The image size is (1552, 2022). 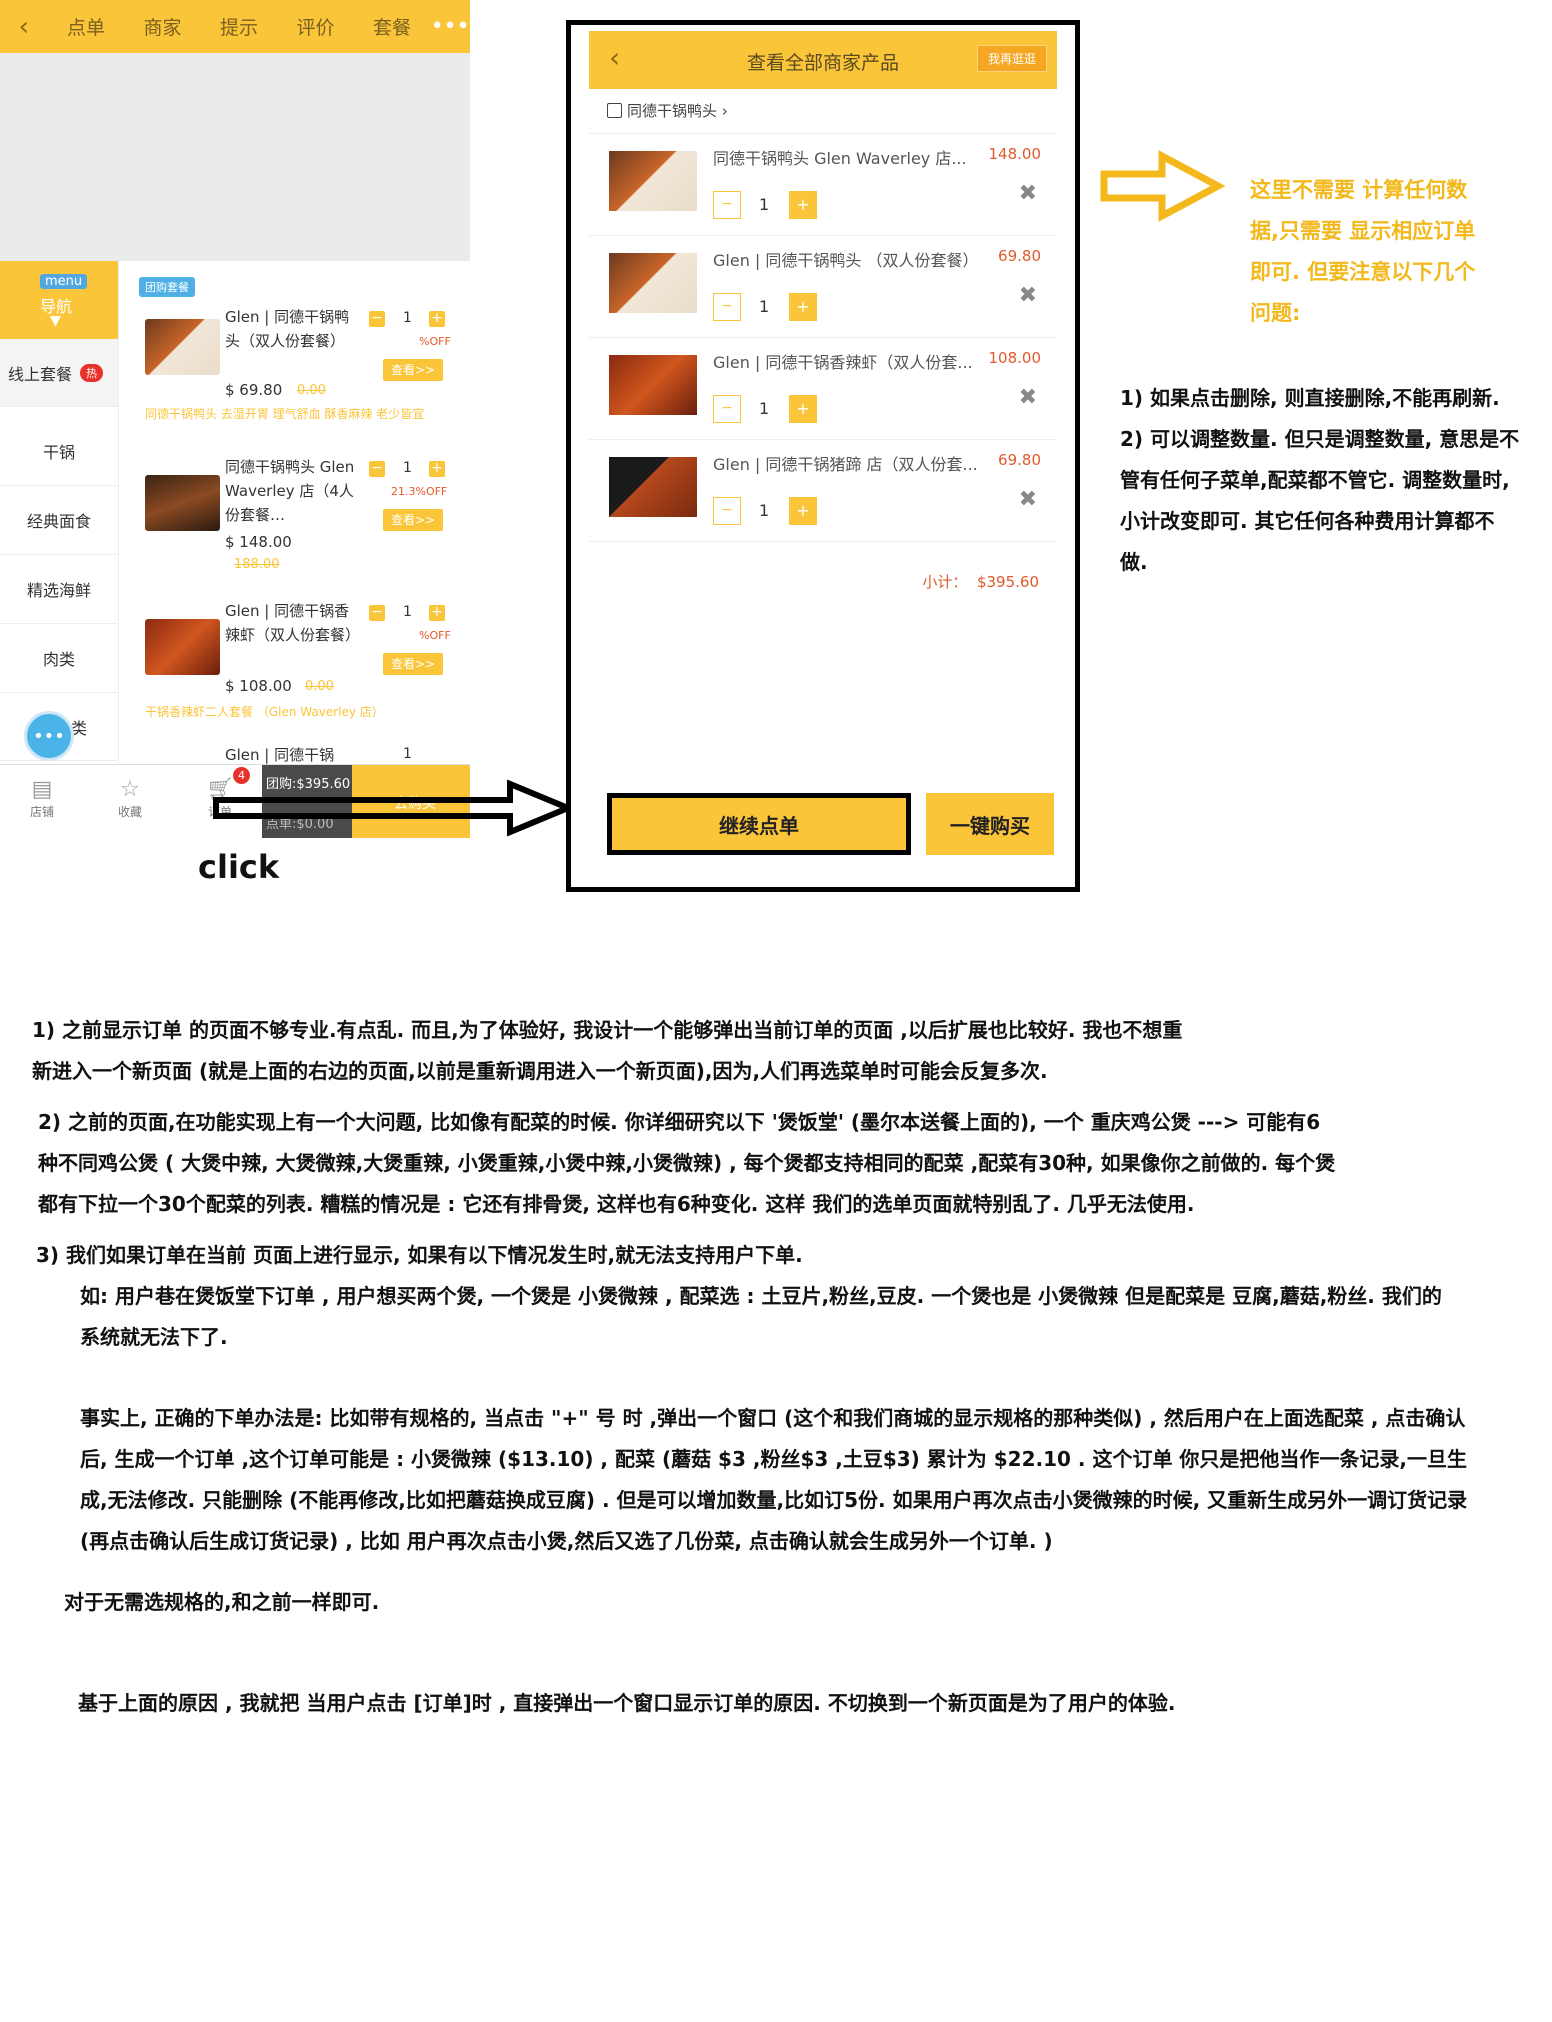 I want to click on back-icon: ‹, so click(x=24, y=27).